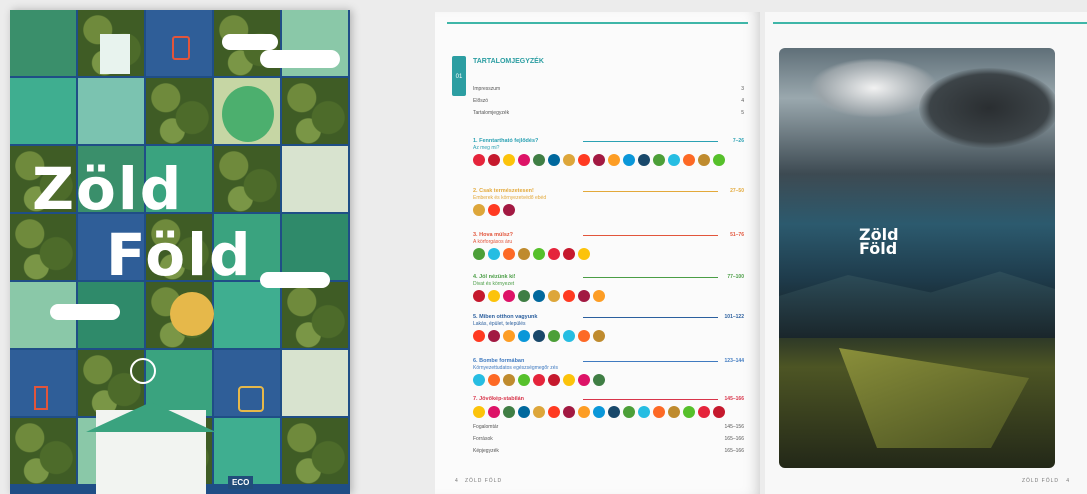 The width and height of the screenshot is (1087, 494). Describe the element at coordinates (456, 481) in the screenshot. I see `page-number: 4` at that location.